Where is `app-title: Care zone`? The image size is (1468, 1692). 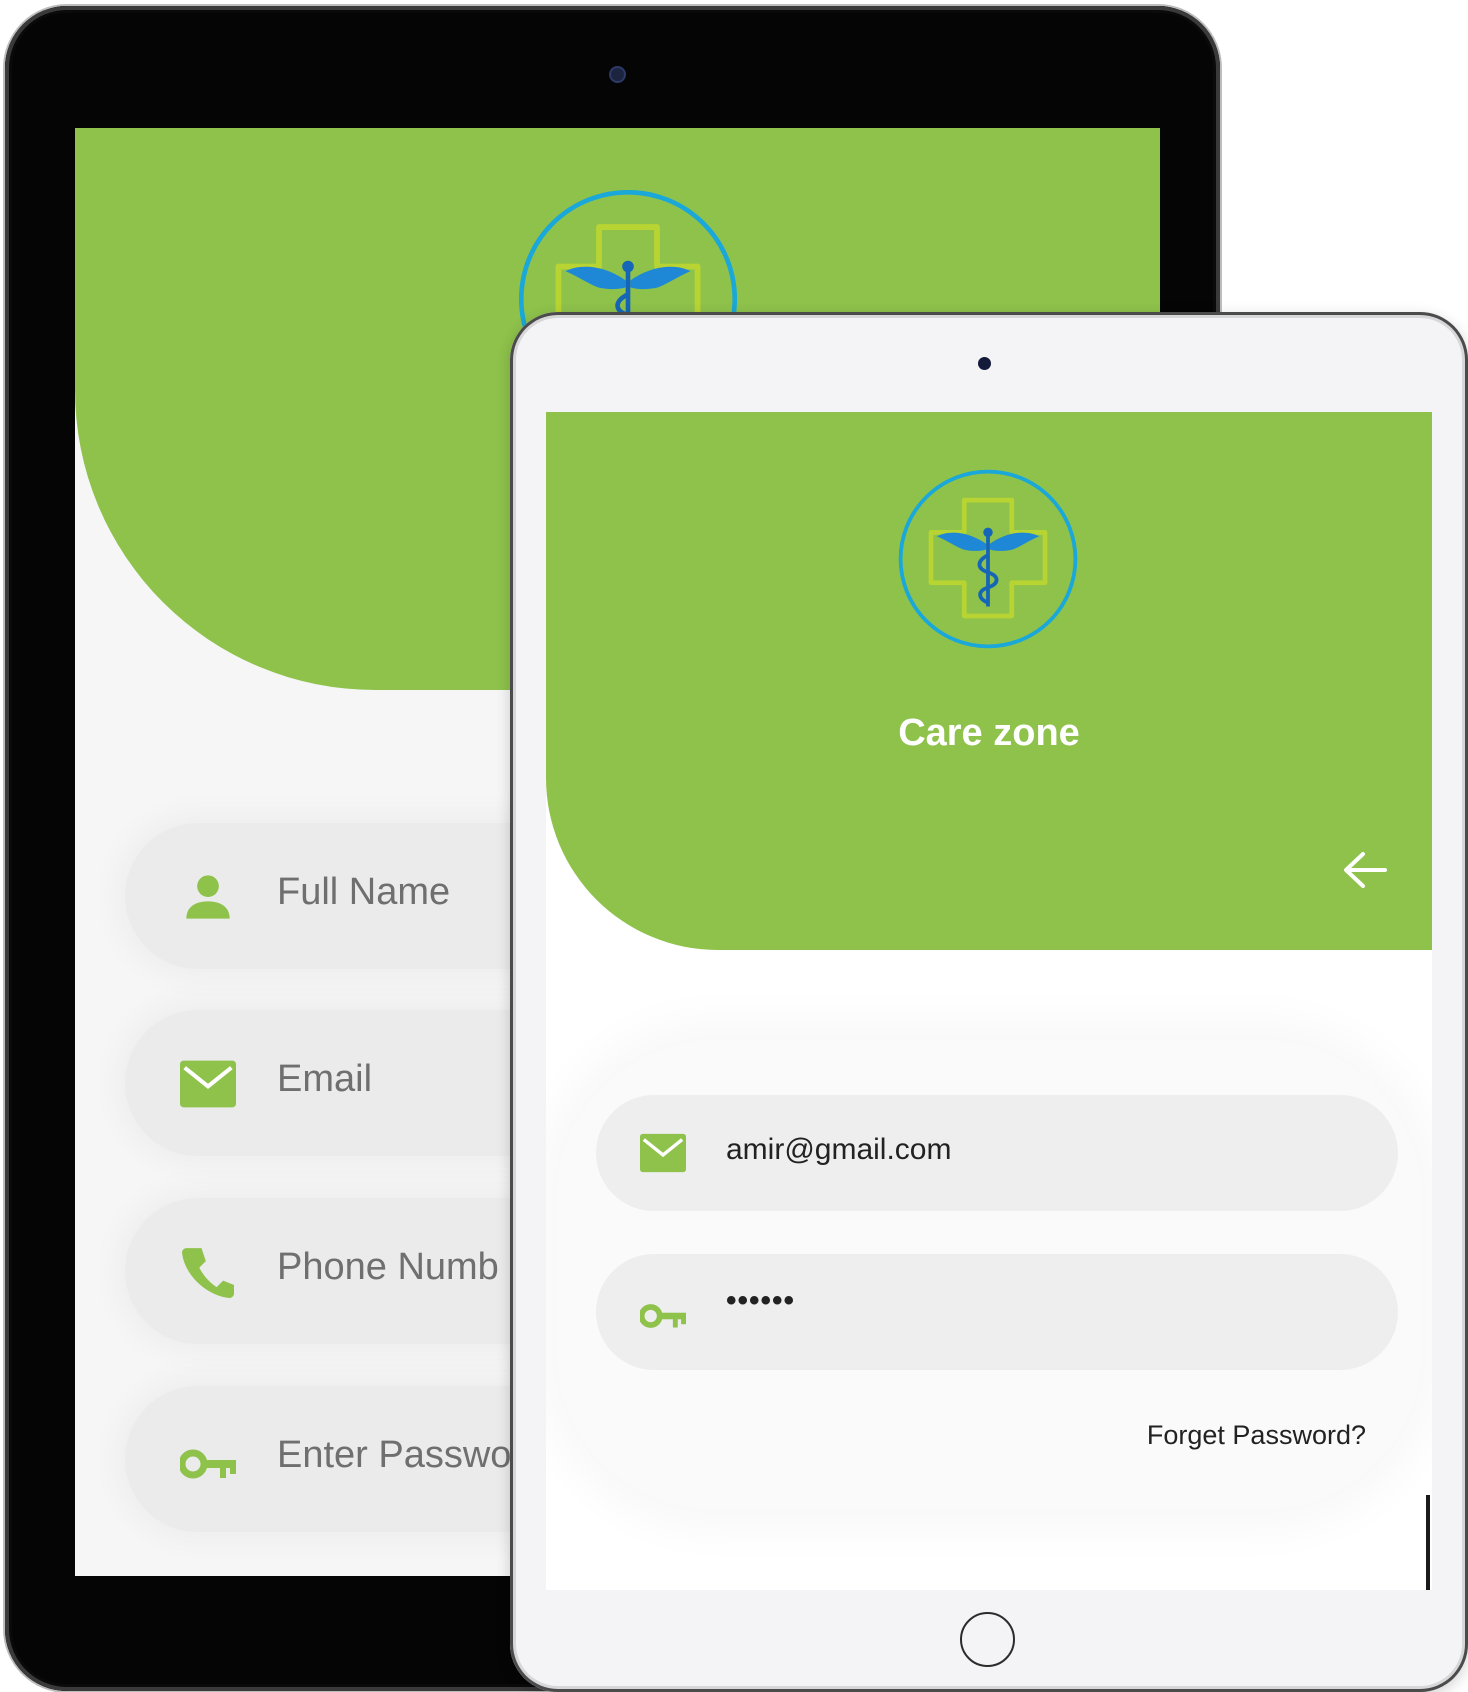
app-title: Care zone is located at coordinates (989, 733).